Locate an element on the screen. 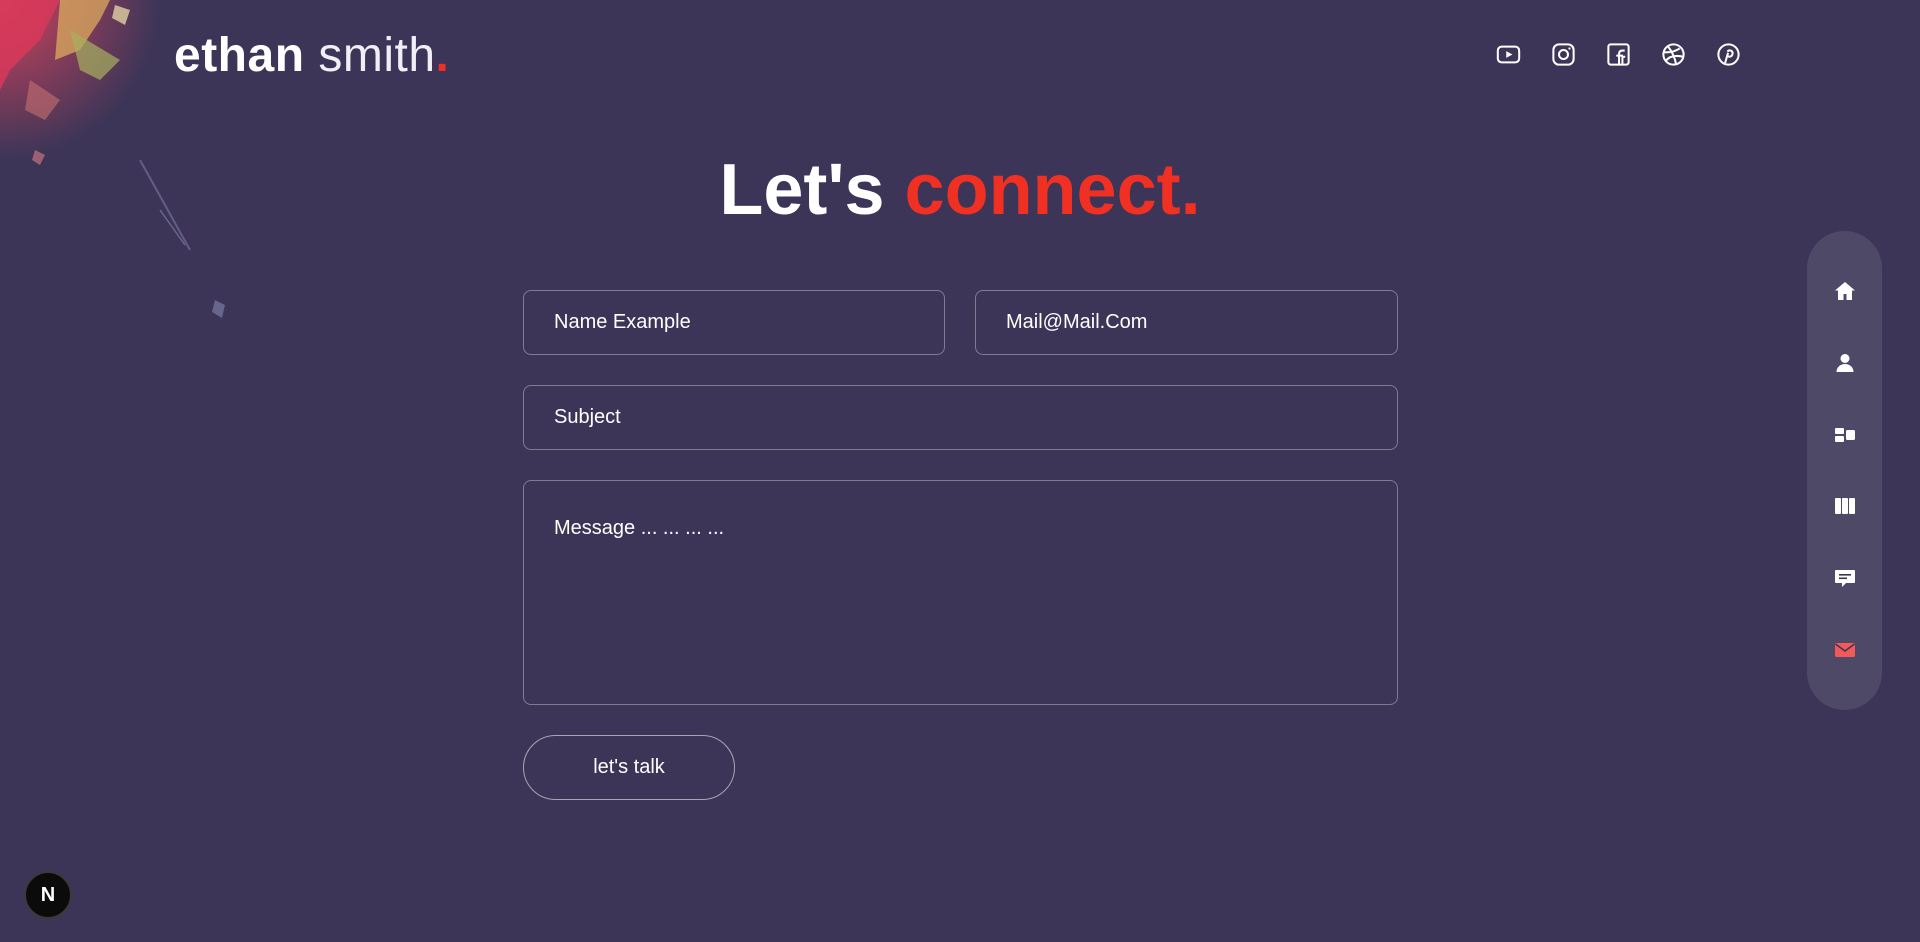 This screenshot has height=942, width=1920. instagram-icon is located at coordinates (1563, 54).